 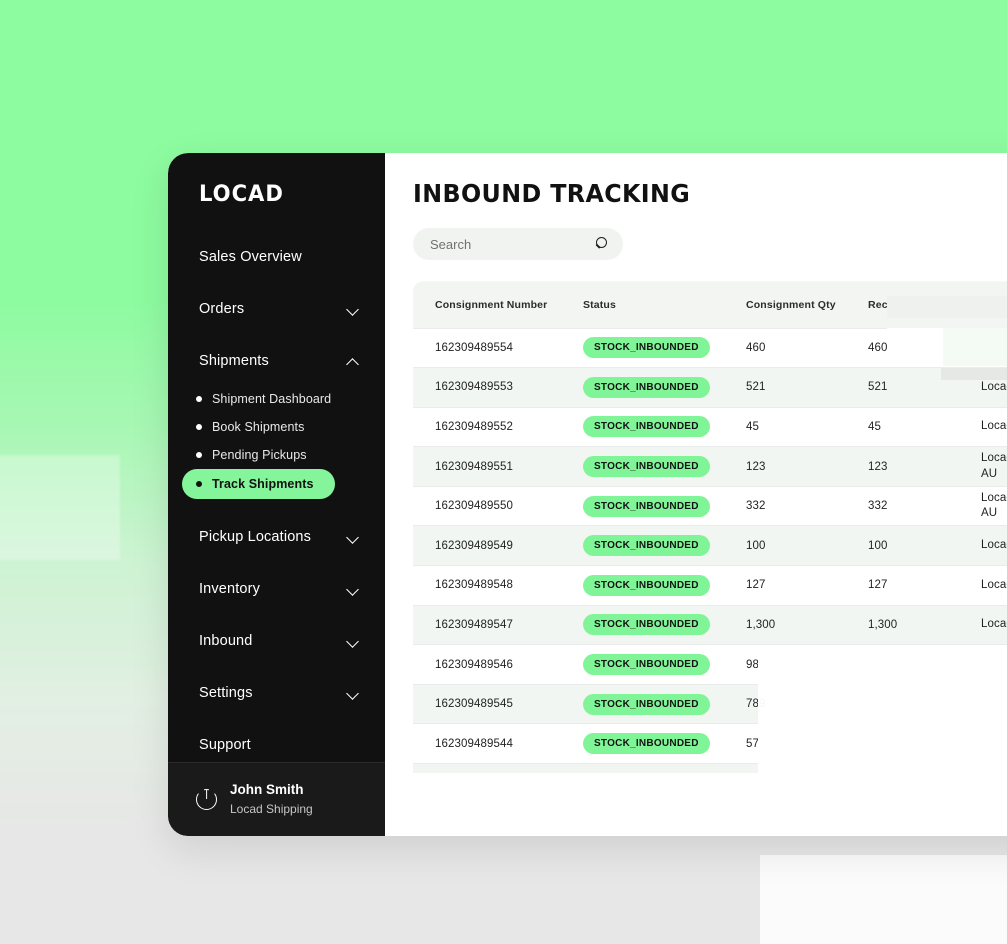 I want to click on sidebar-item-shipments: Shipments, so click(x=276, y=361).